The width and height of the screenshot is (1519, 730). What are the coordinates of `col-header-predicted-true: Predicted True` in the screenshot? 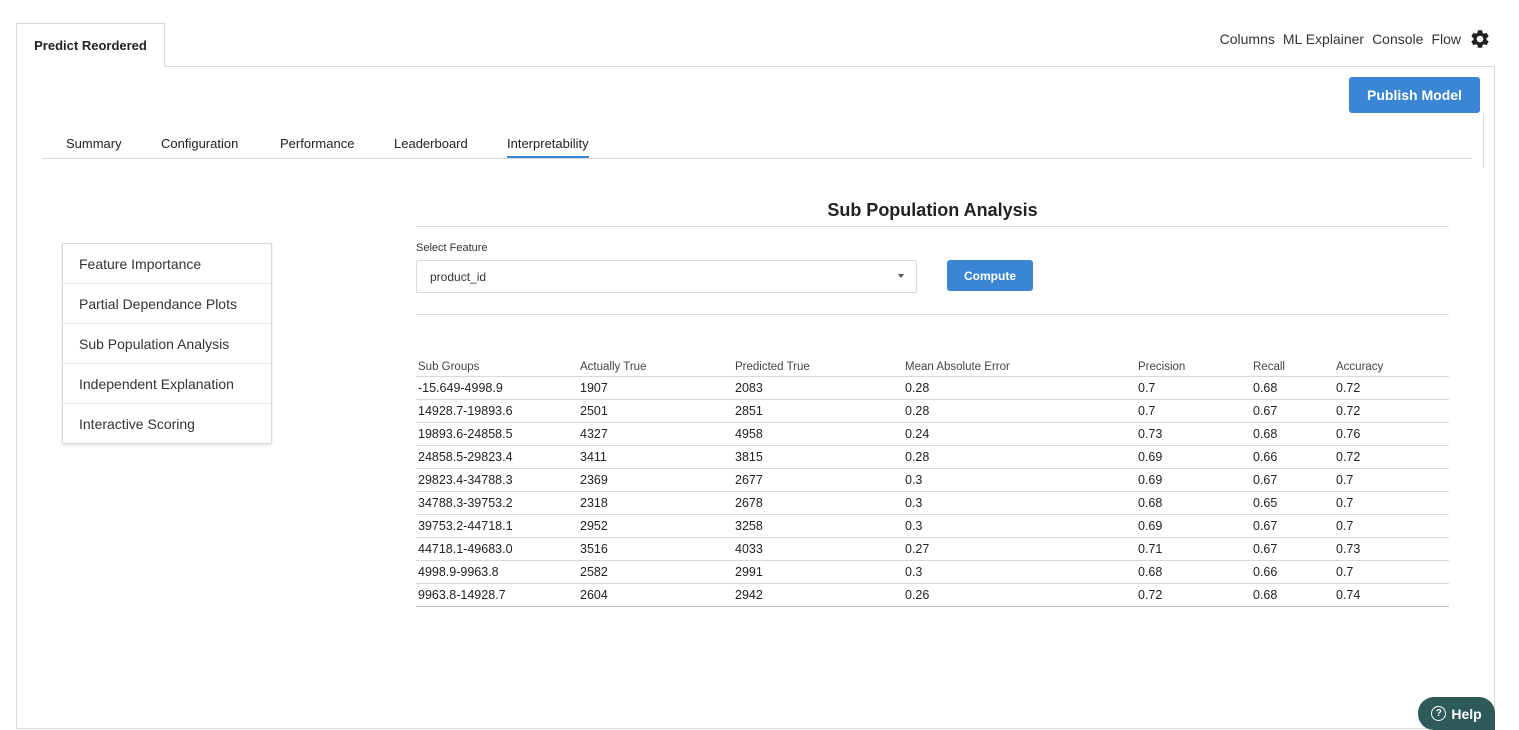 It's located at (818, 366).